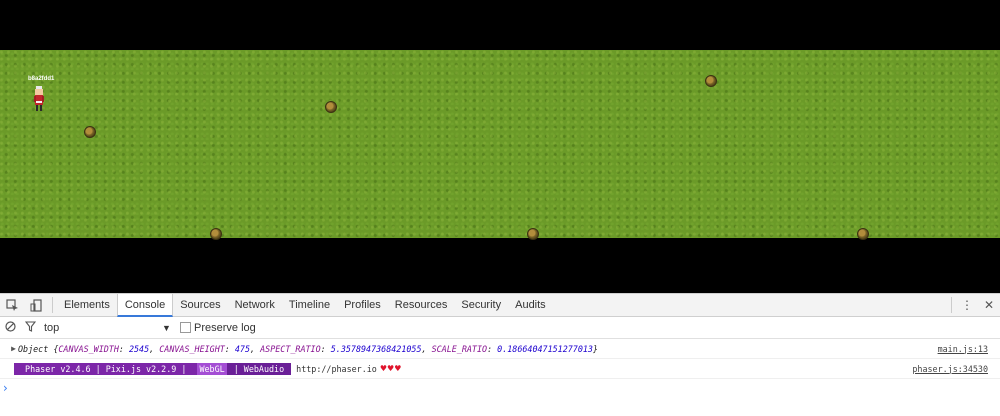  Describe the element at coordinates (30, 327) in the screenshot. I see `filter-icon` at that location.